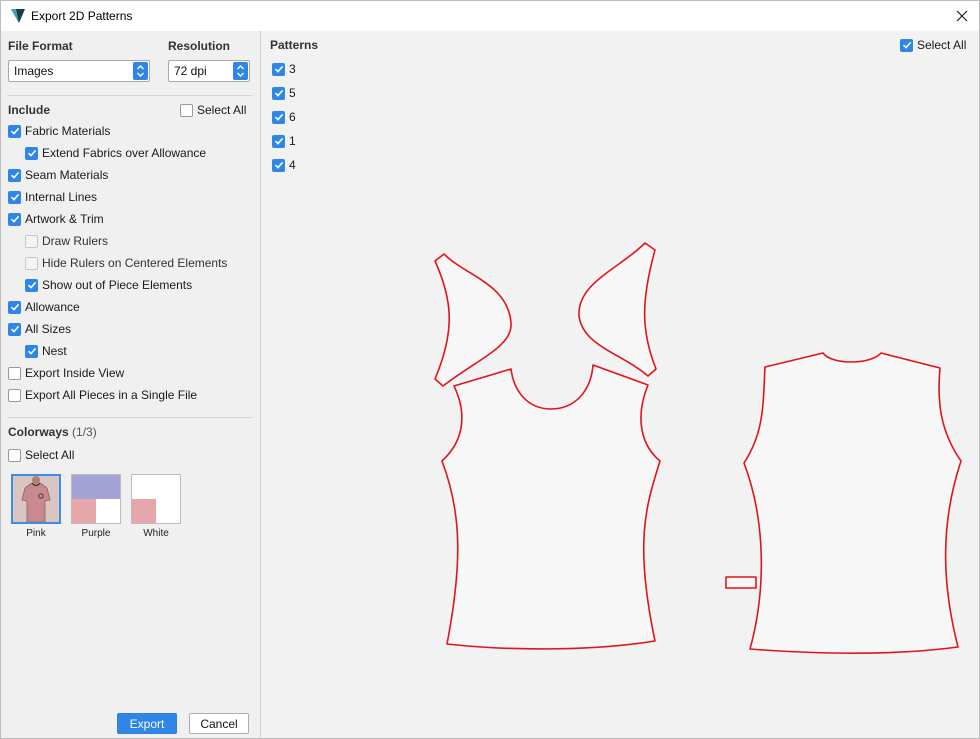  I want to click on include-select-all-checkbox: Select All, so click(213, 110).